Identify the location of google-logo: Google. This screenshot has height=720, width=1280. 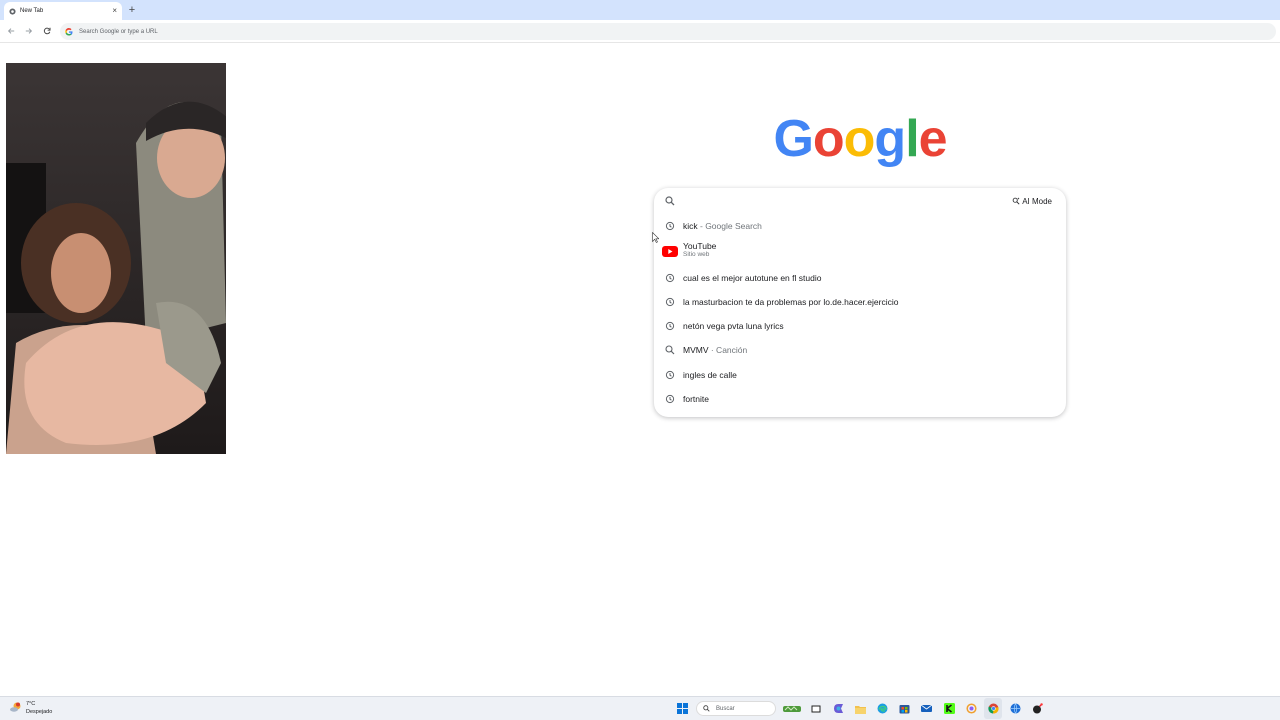
(860, 139).